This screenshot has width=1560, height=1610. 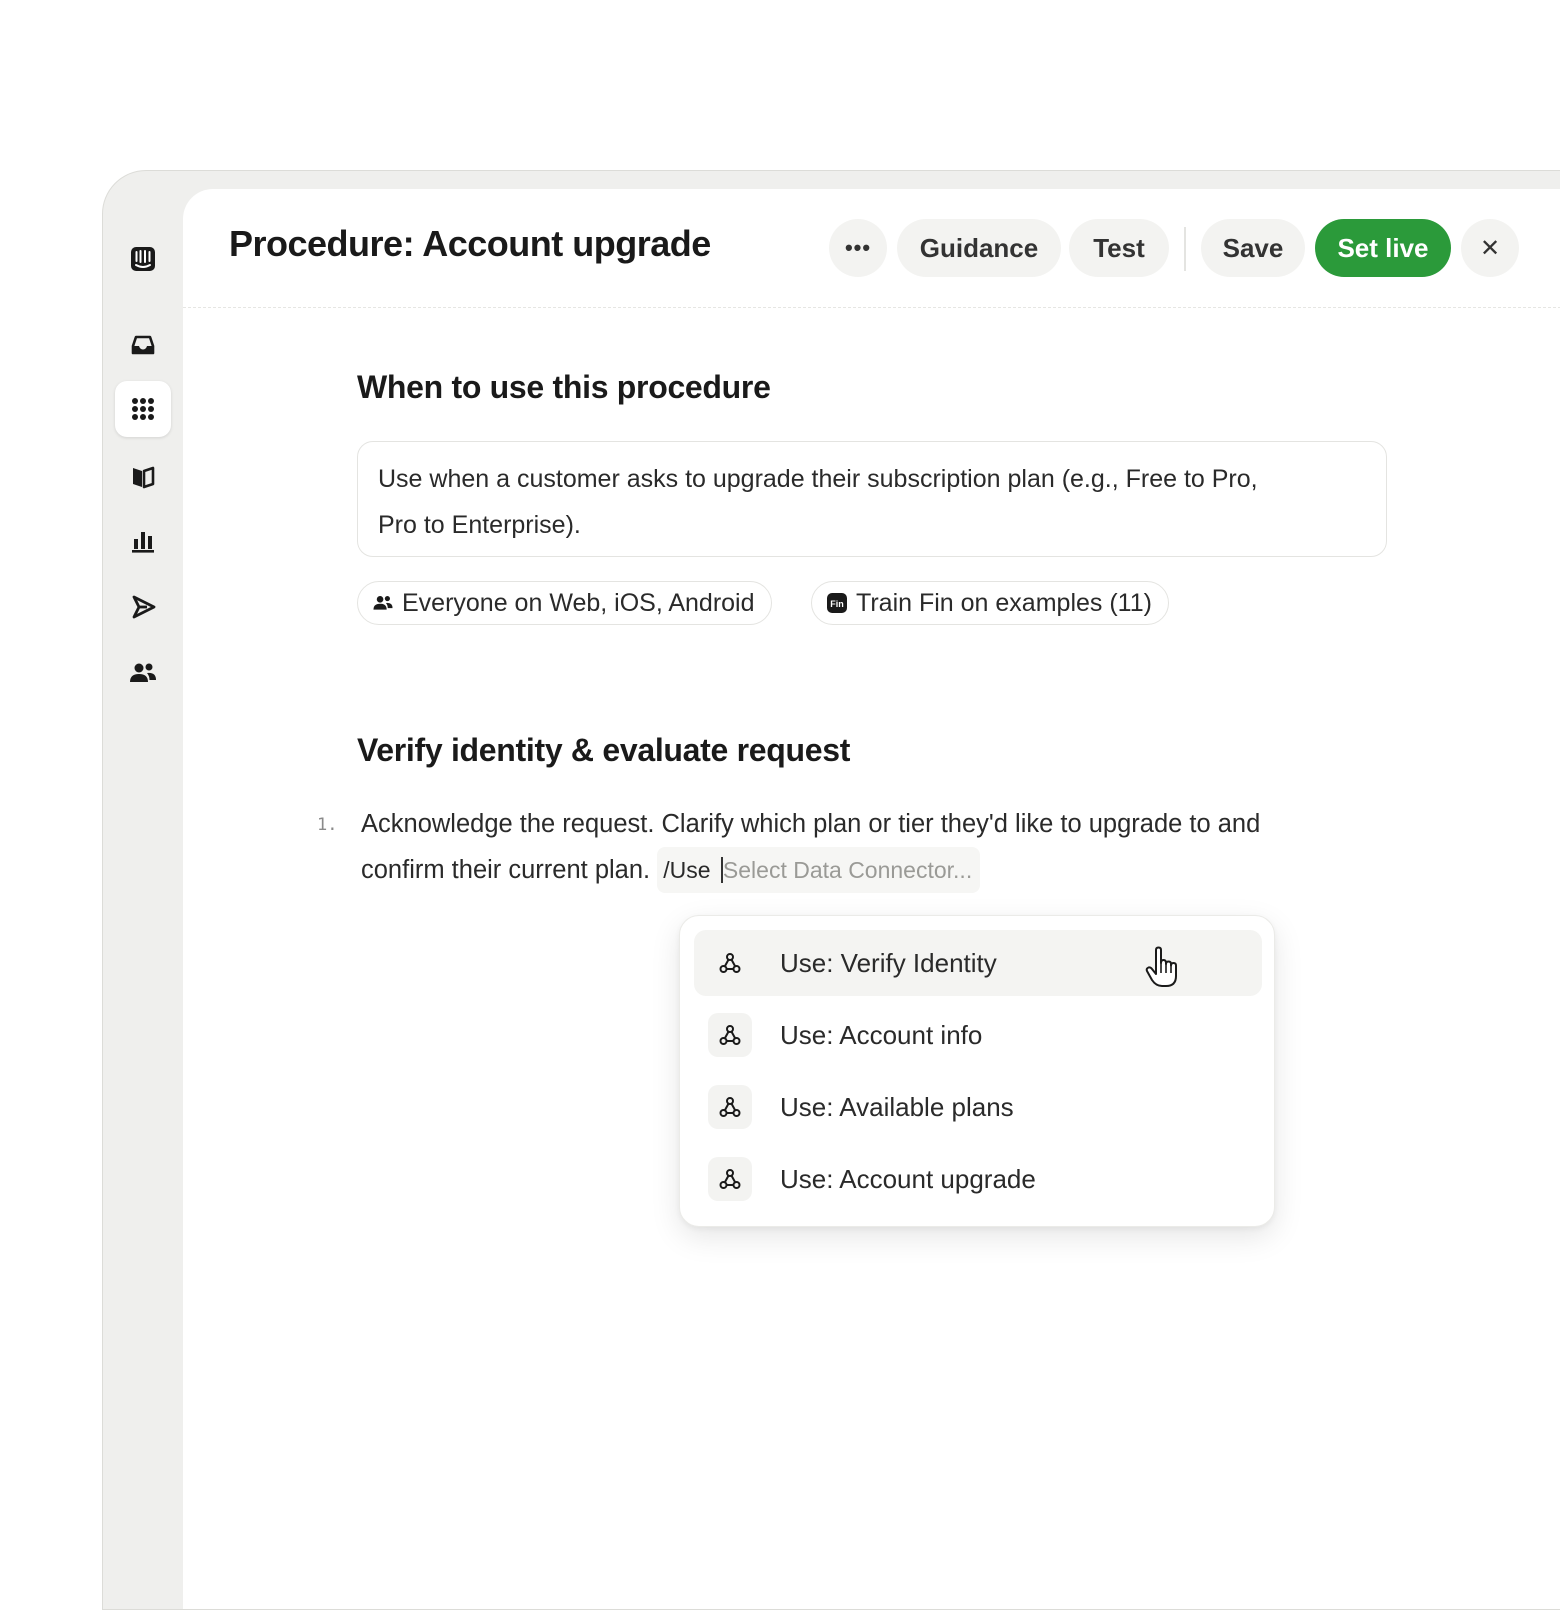 I want to click on dropdown-item-available-plans: Use: Available plans, so click(x=978, y=1107).